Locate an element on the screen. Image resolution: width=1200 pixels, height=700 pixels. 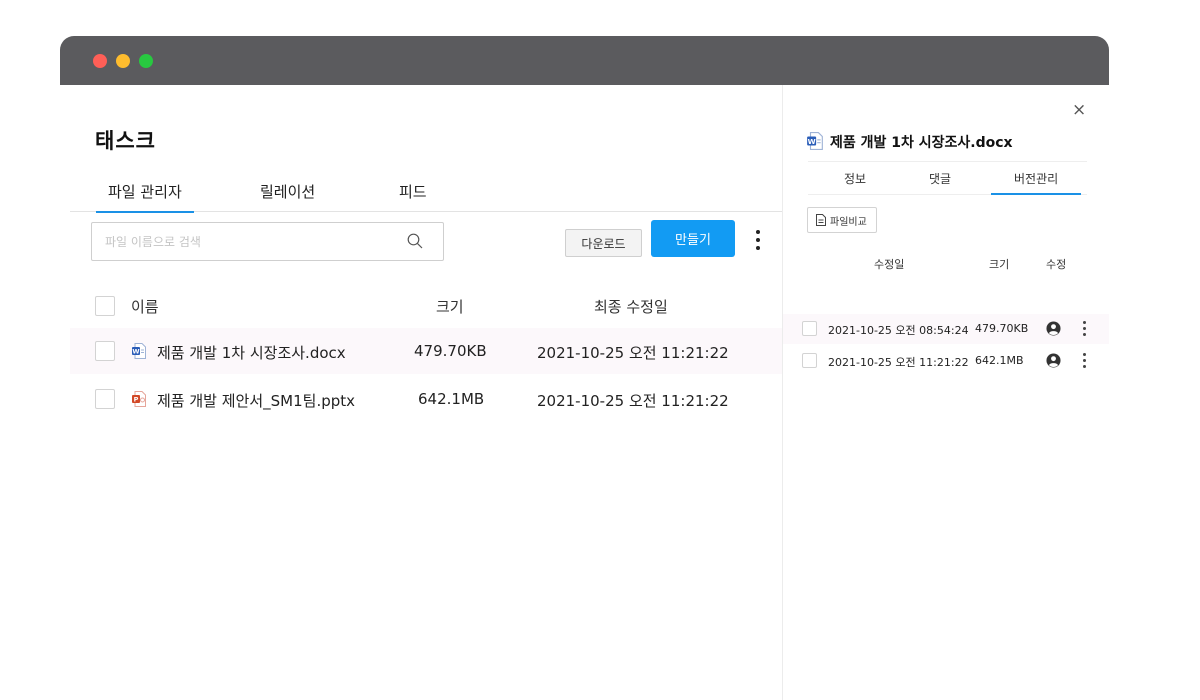
version-header-editor: 수정 is located at coordinates (1056, 264).